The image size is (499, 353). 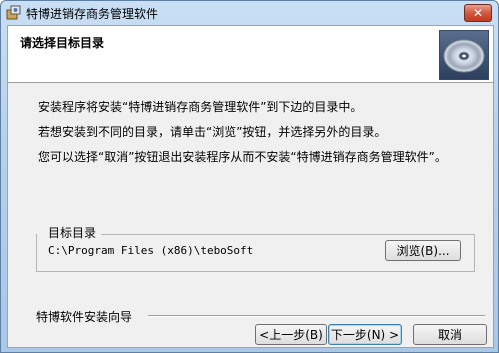 I want to click on next-button-label: 下一步(N) >, so click(x=365, y=335).